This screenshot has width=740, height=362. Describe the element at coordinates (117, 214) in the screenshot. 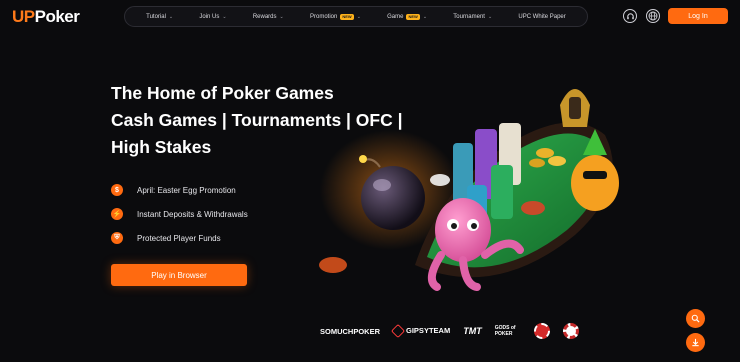

I see `lightning-icon: ⚡` at that location.